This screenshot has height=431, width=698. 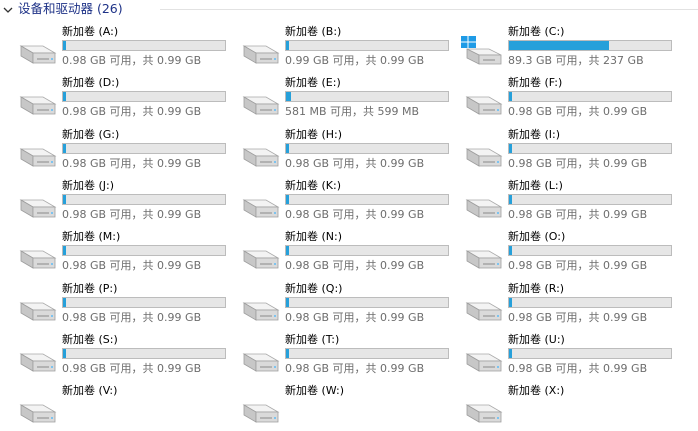 What do you see at coordinates (91, 82) in the screenshot?
I see `drive-name: 新加卷 (D:)` at bounding box center [91, 82].